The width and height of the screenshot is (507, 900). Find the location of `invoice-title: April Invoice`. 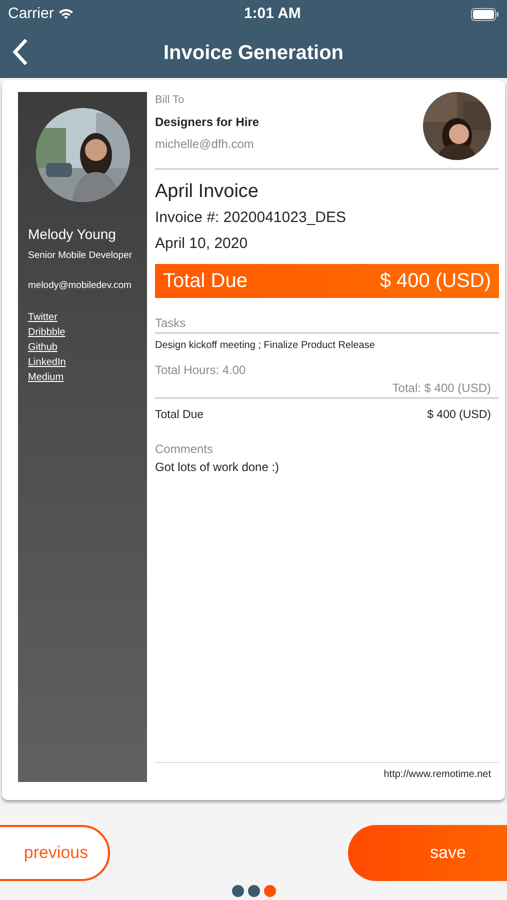

invoice-title: April Invoice is located at coordinates (207, 192).